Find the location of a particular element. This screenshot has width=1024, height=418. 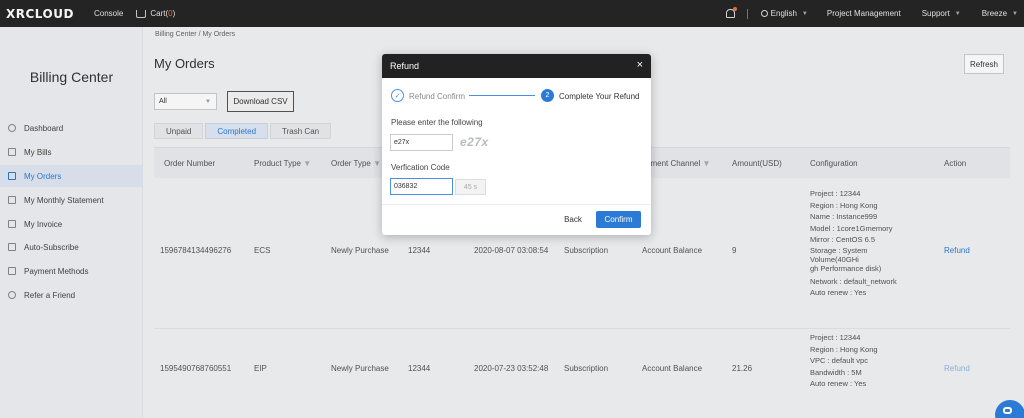

step-2-number: 2 is located at coordinates (547, 95).